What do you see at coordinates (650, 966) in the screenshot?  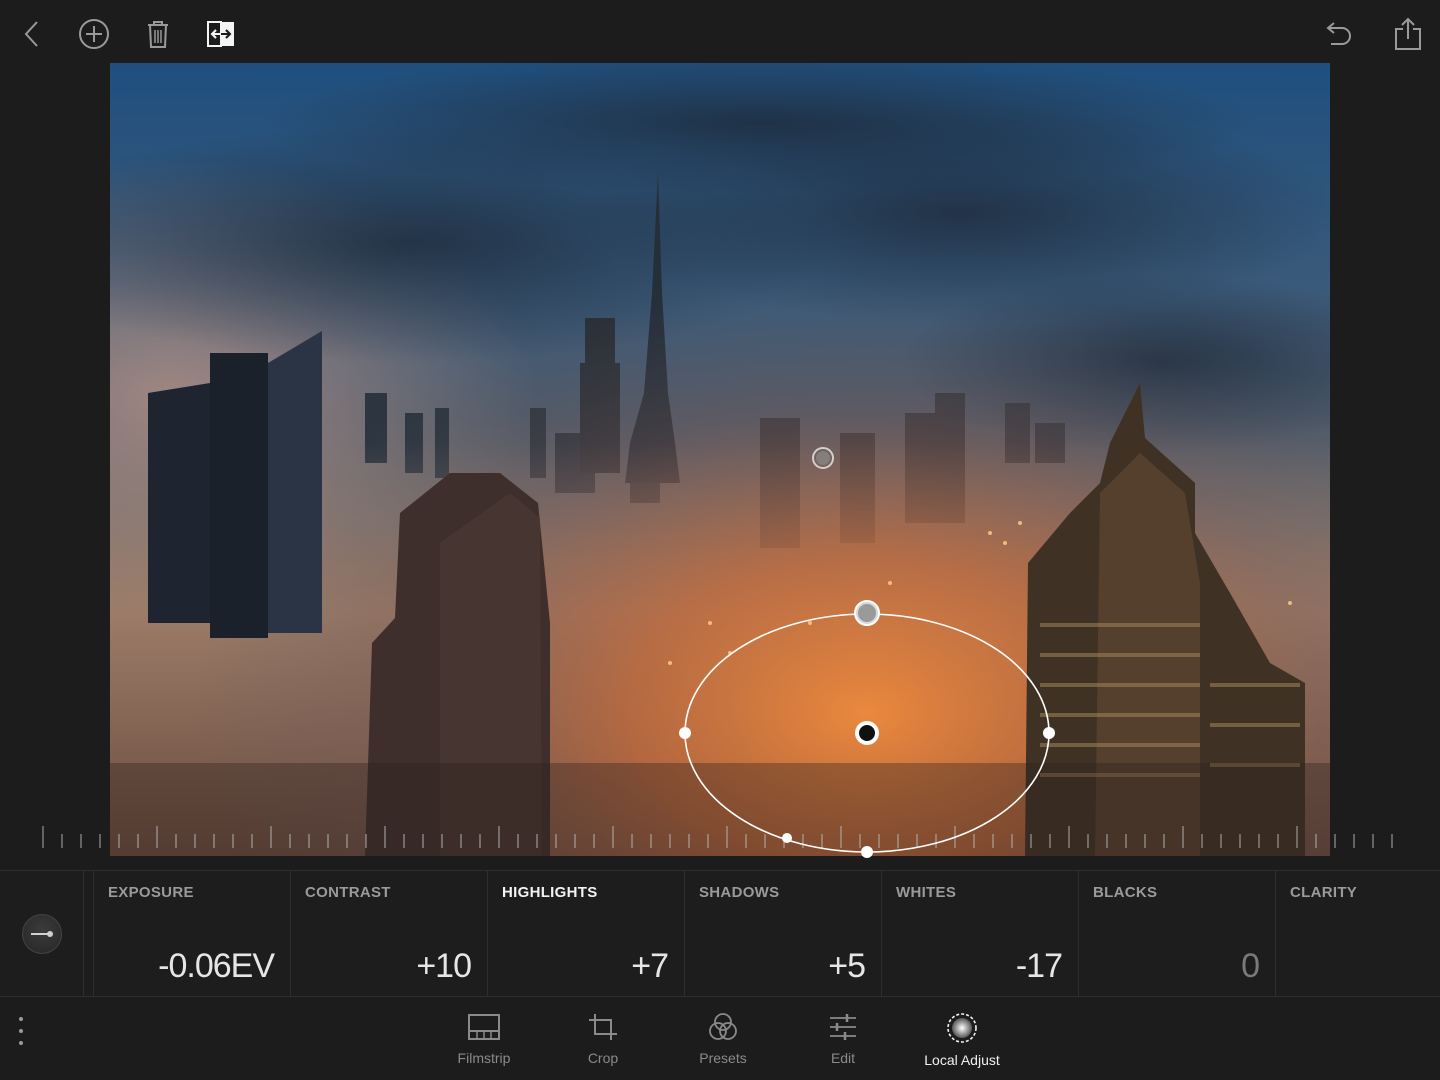 I see `slider-value: +7` at bounding box center [650, 966].